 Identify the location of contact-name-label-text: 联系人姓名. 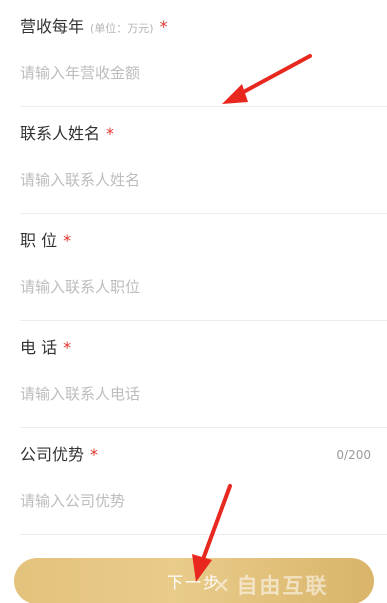
(60, 133).